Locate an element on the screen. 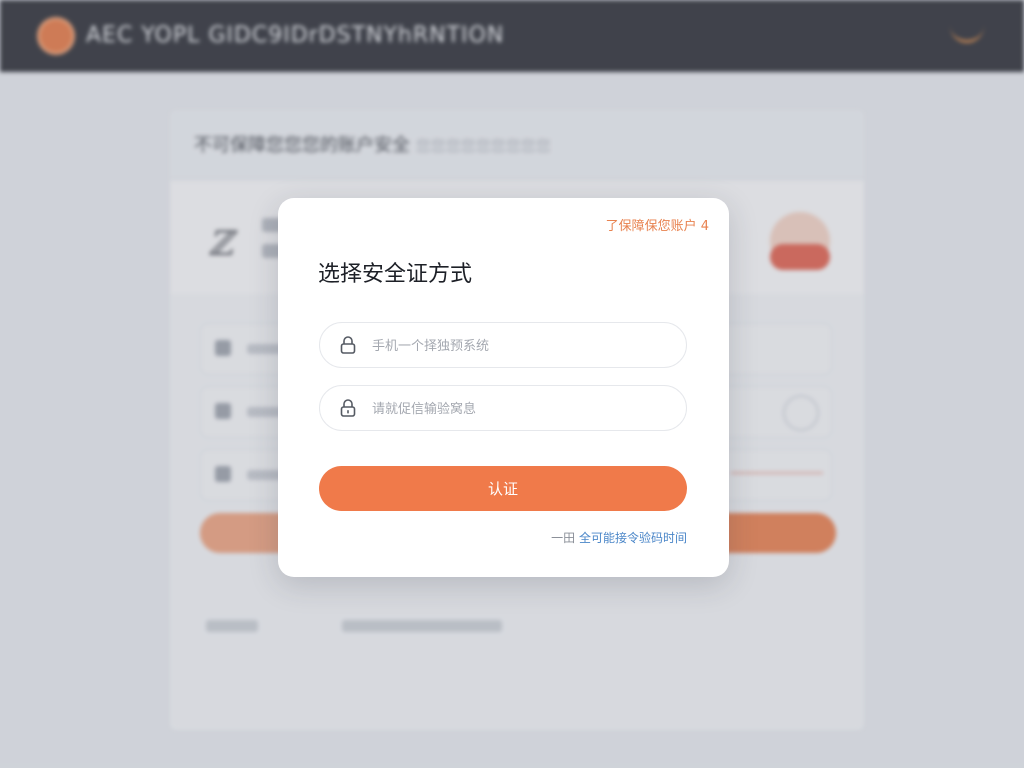  dialog-title: 选择安全证方式 is located at coordinates (395, 274).